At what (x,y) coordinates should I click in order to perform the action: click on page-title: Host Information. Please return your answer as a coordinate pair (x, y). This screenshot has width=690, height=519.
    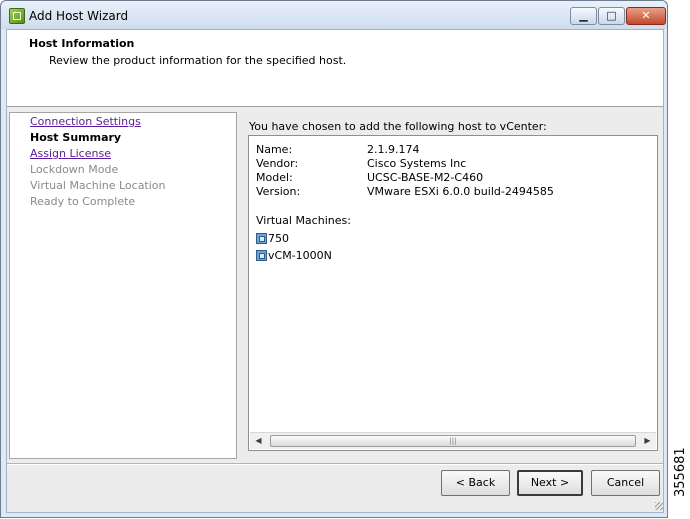
    Looking at the image, I should click on (82, 43).